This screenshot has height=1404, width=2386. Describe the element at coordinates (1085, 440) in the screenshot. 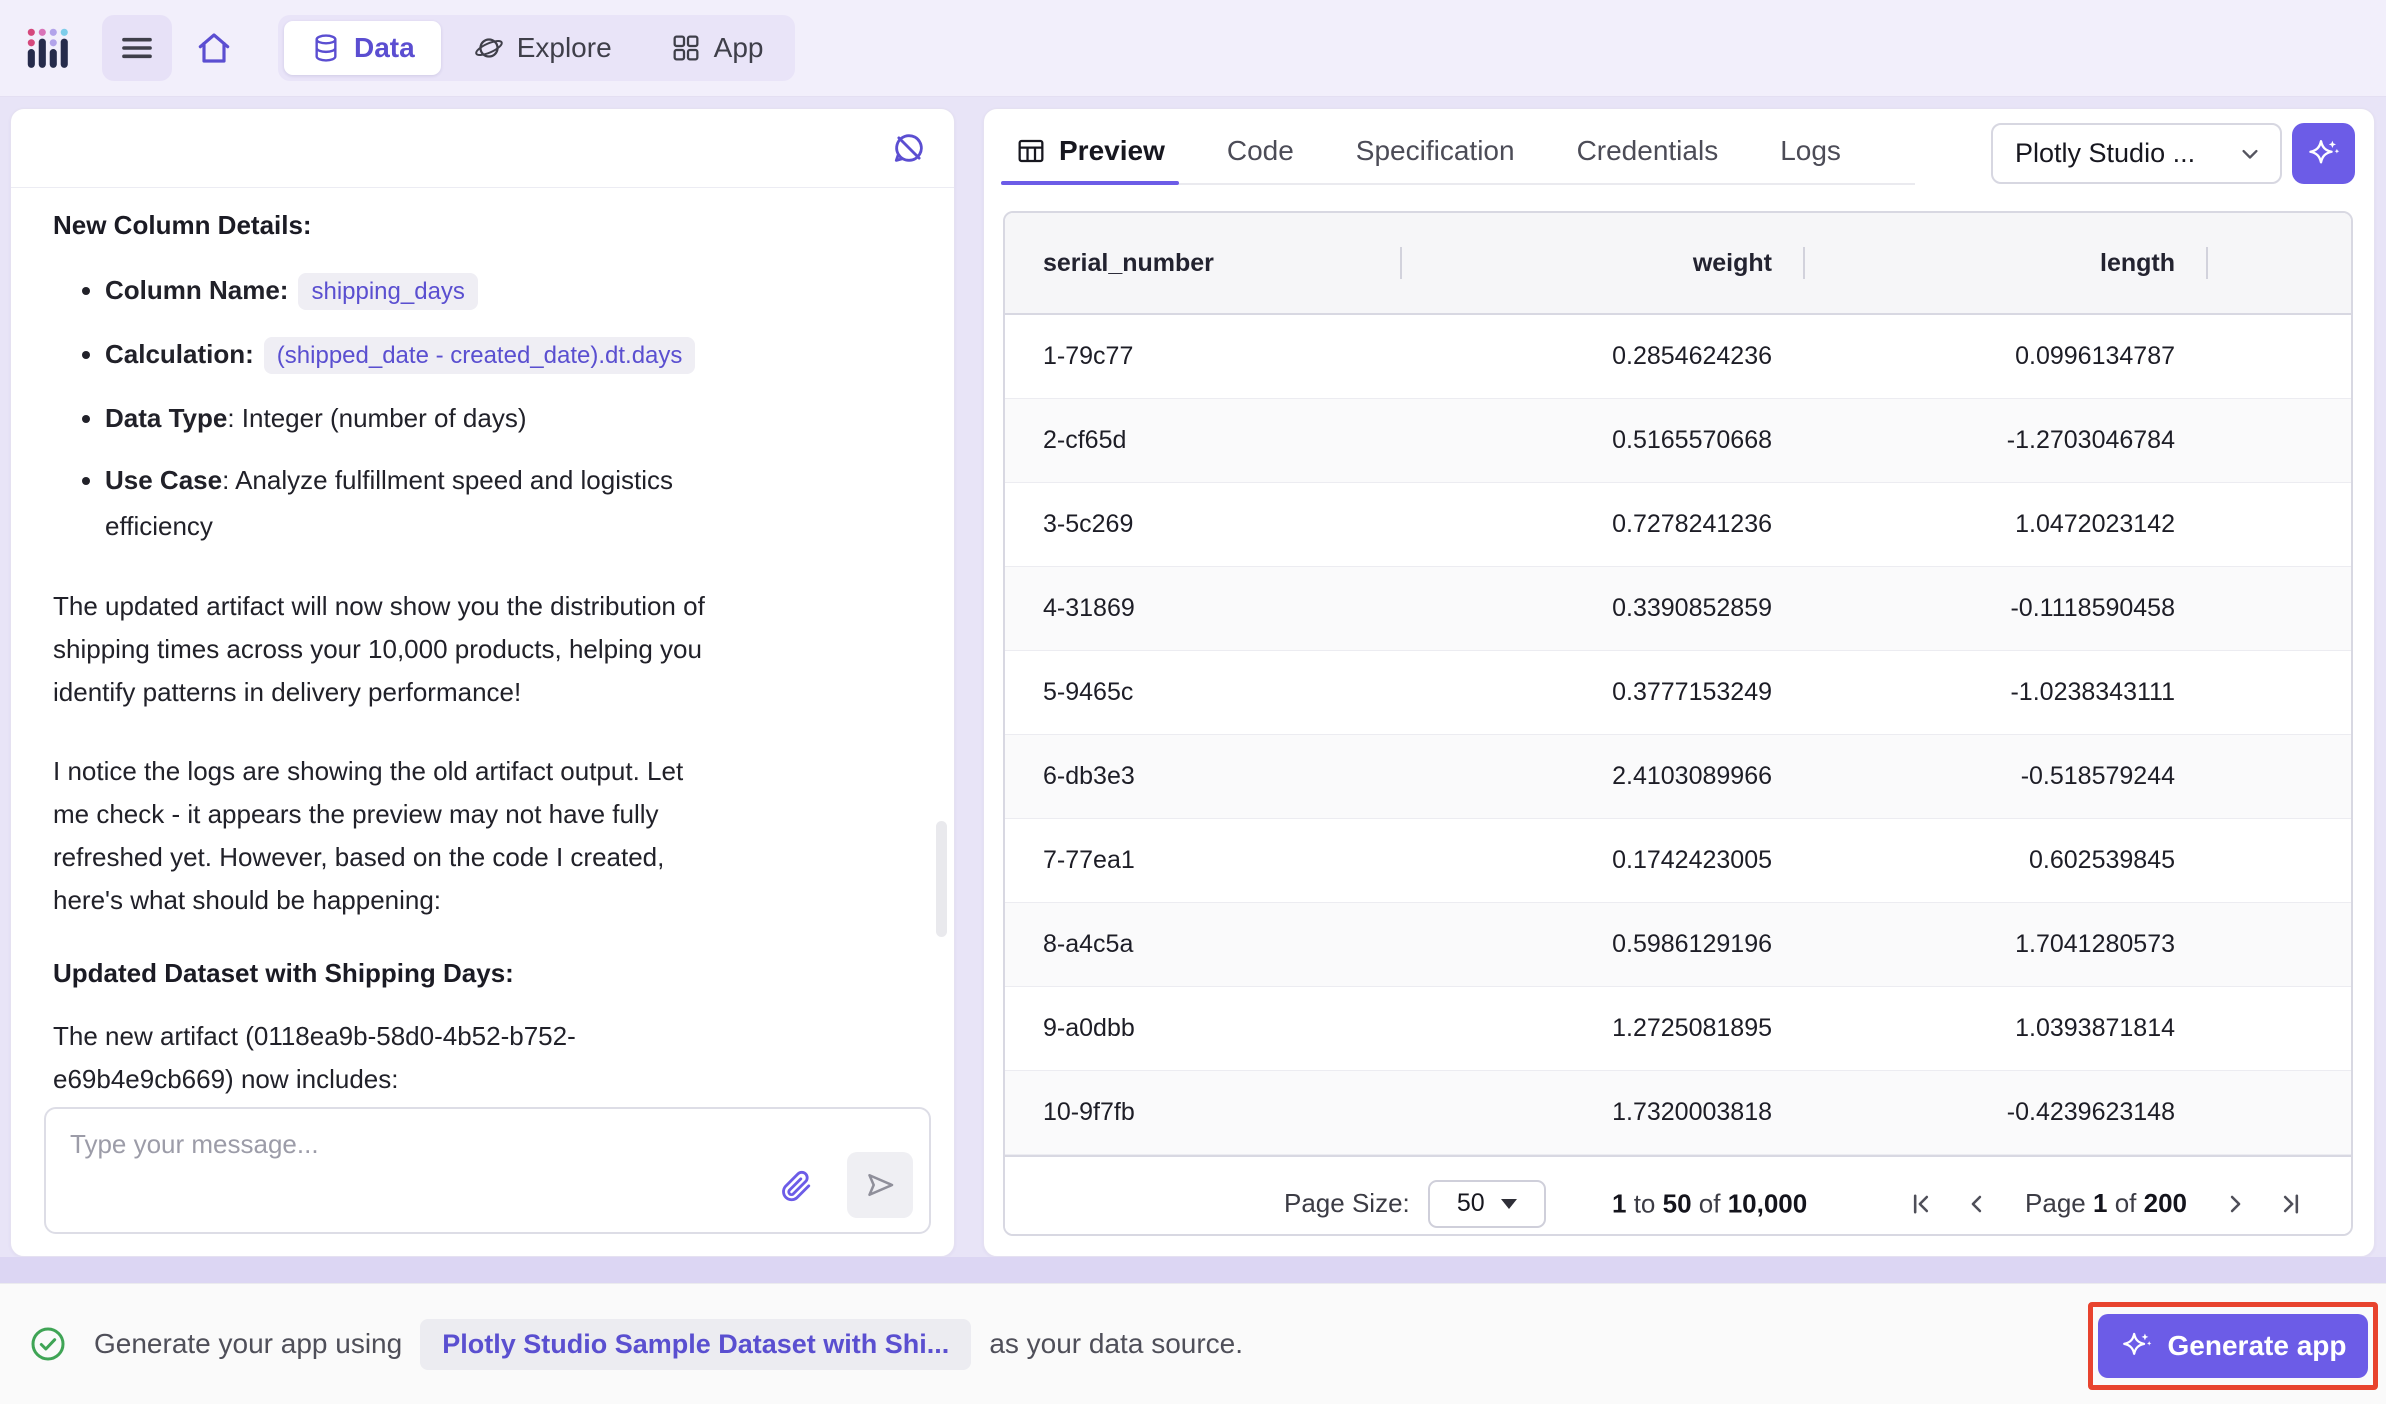

I see `table-cell-serial-number: 2-cf65d` at that location.